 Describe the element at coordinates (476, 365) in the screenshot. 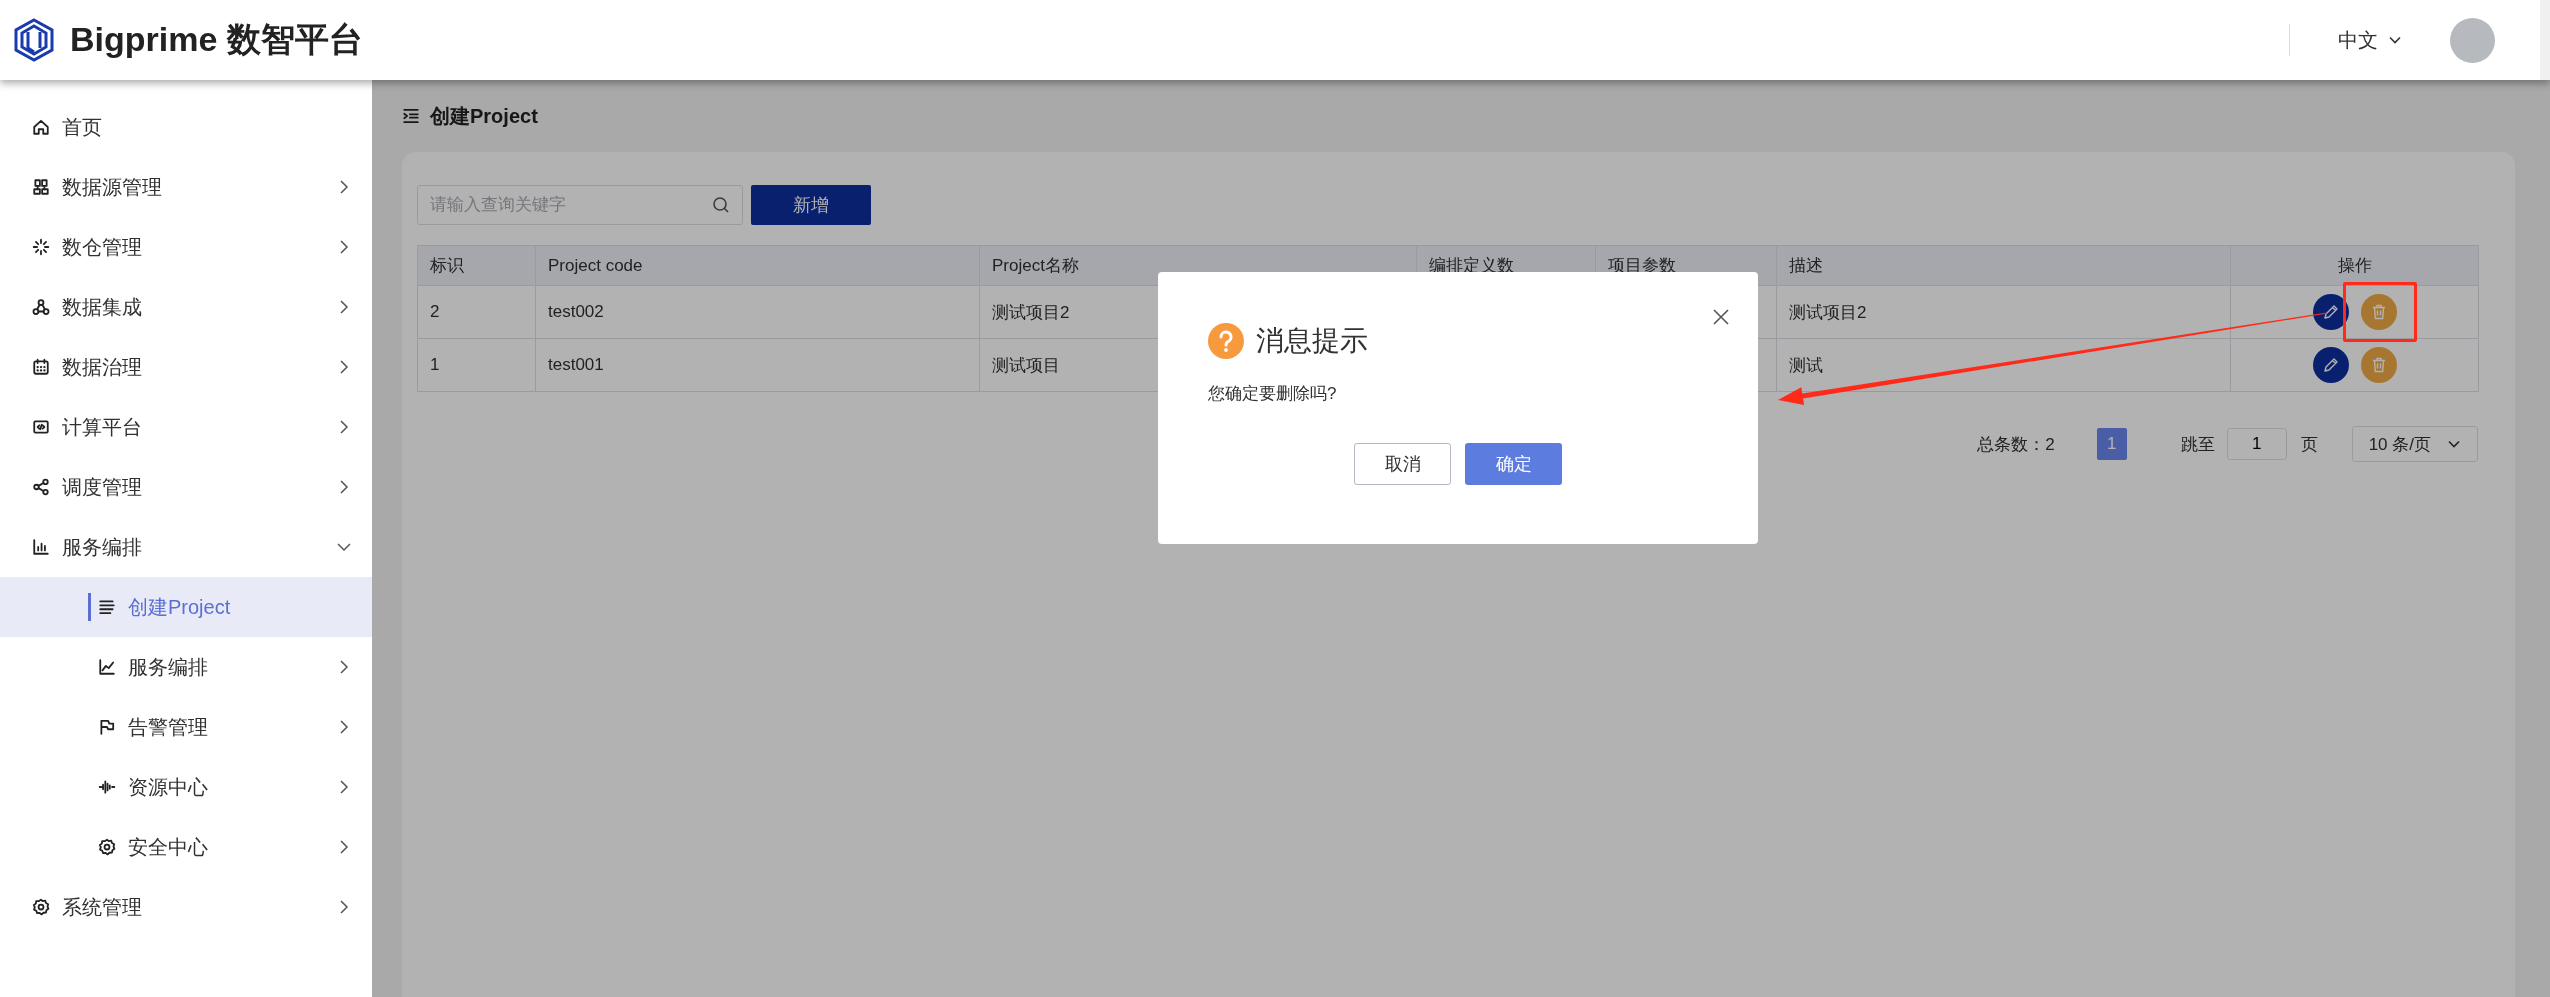

I see `table-cell: 1` at that location.